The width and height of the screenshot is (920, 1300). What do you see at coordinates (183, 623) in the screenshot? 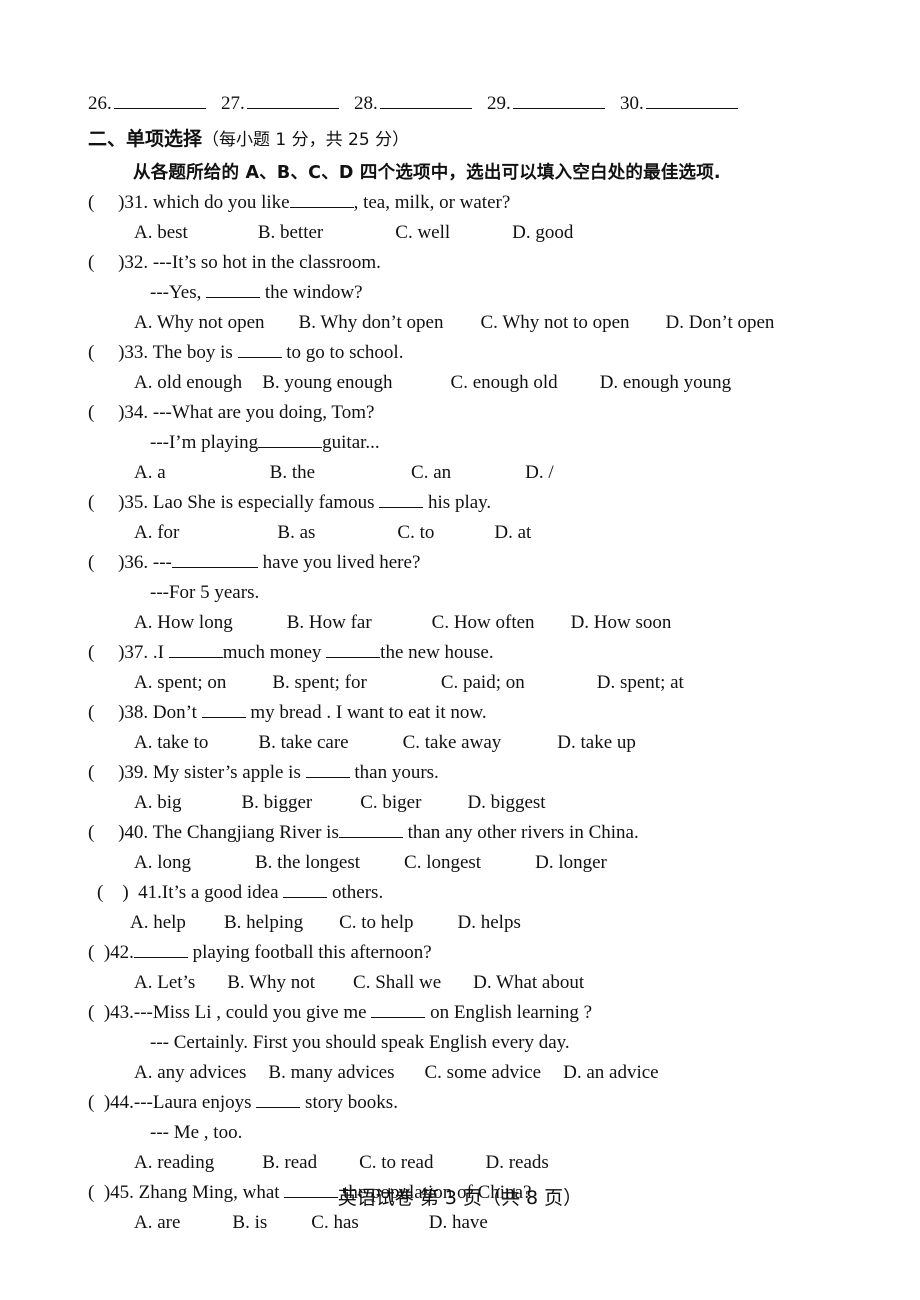
I see `option-choice: A. How long` at bounding box center [183, 623].